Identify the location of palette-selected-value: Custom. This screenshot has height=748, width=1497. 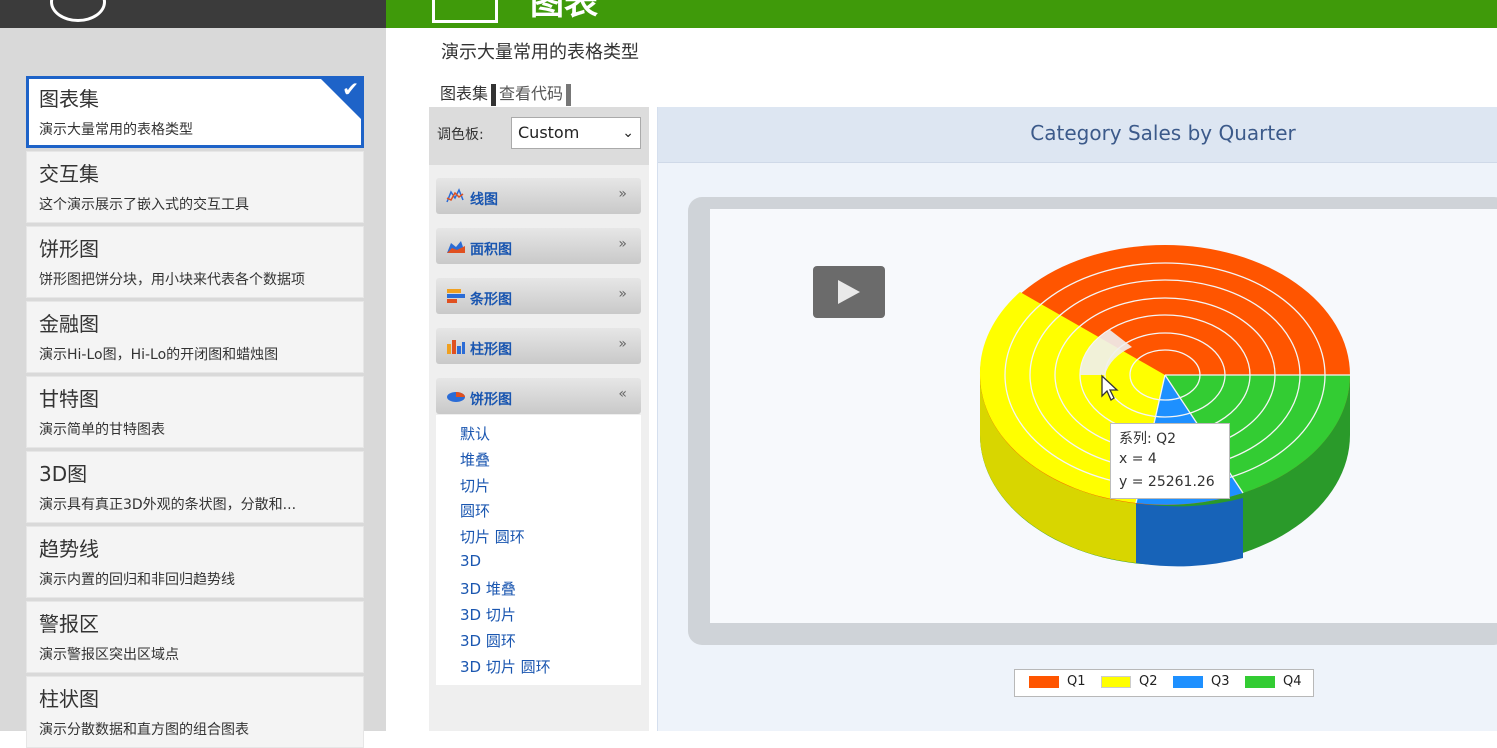
(549, 132).